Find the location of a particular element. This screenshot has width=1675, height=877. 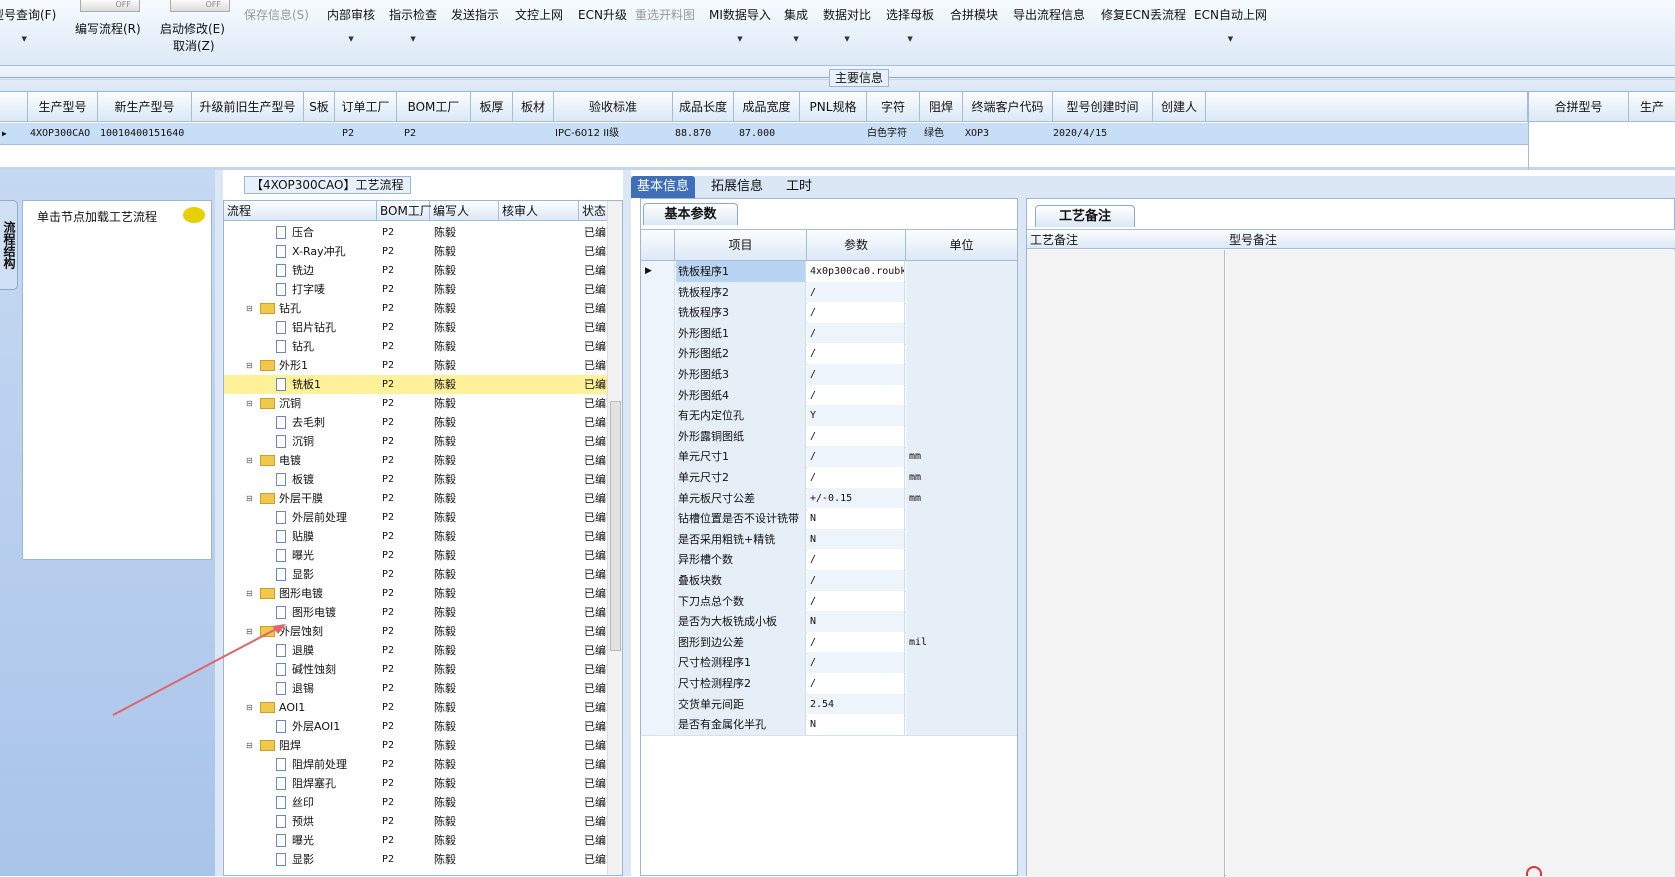

tree-row: ⊟电镀P2陈毅已编写 is located at coordinates (417, 460).